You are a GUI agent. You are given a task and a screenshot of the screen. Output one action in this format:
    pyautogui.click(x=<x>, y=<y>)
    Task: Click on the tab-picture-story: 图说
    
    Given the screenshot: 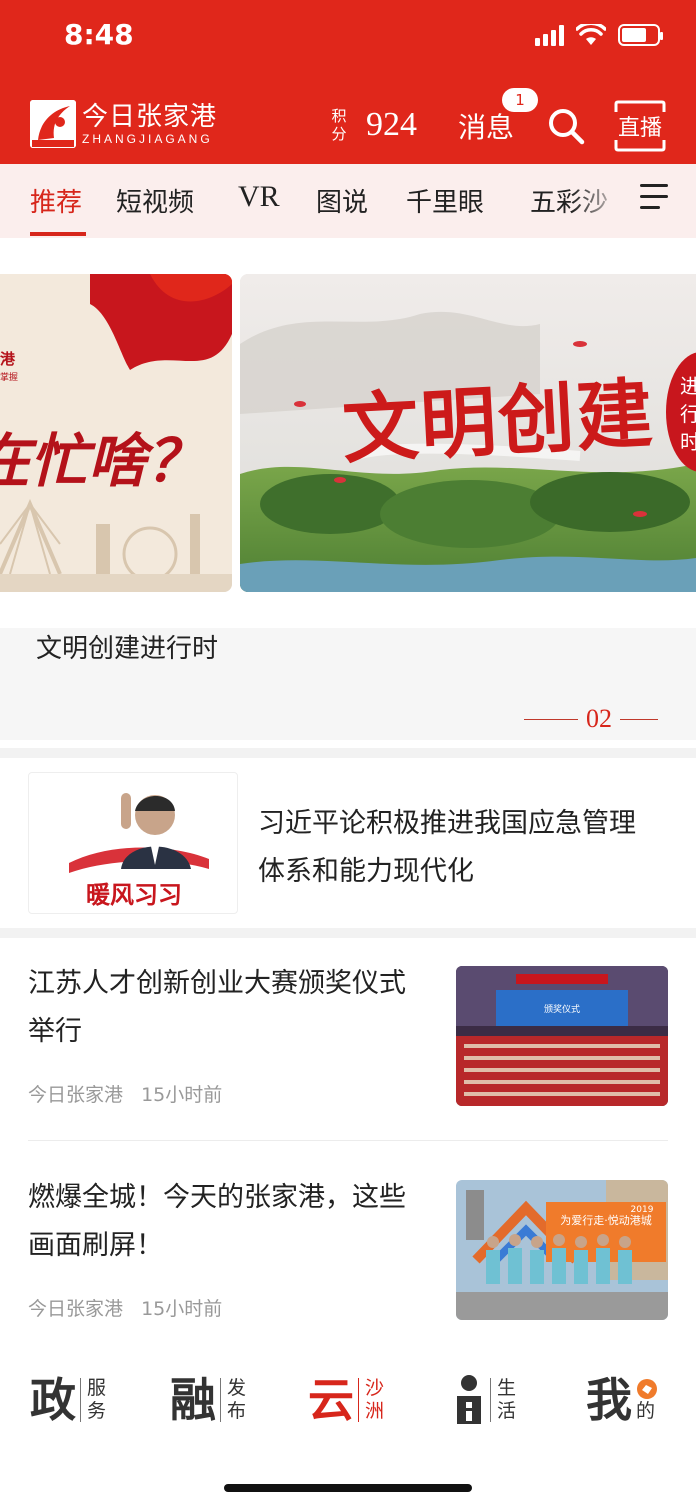 What is the action you would take?
    pyautogui.click(x=342, y=200)
    